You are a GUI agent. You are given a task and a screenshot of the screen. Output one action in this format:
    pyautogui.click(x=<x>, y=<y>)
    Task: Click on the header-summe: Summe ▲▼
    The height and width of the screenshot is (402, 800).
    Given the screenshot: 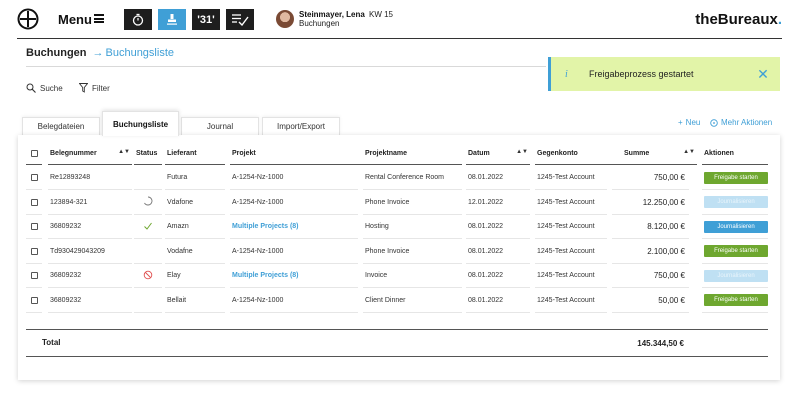 What is the action you would take?
    pyautogui.click(x=654, y=154)
    